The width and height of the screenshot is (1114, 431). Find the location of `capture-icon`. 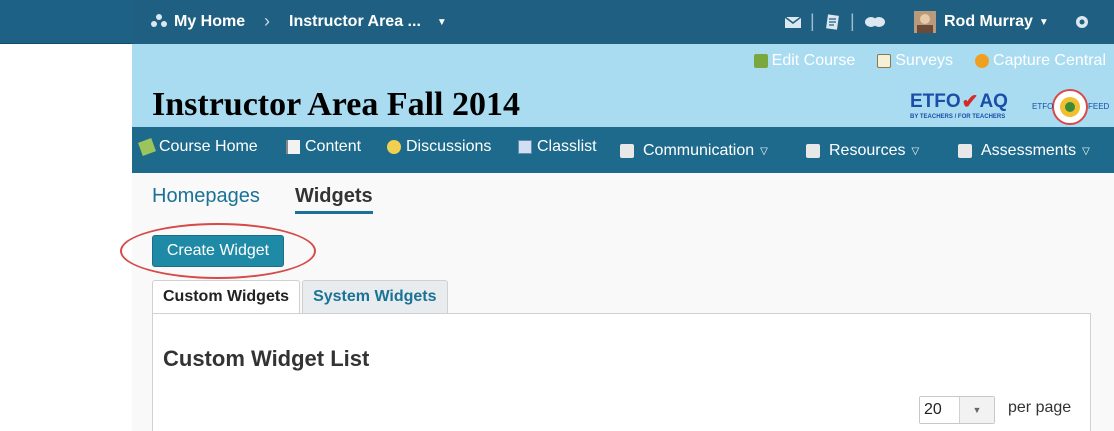

capture-icon is located at coordinates (982, 61).